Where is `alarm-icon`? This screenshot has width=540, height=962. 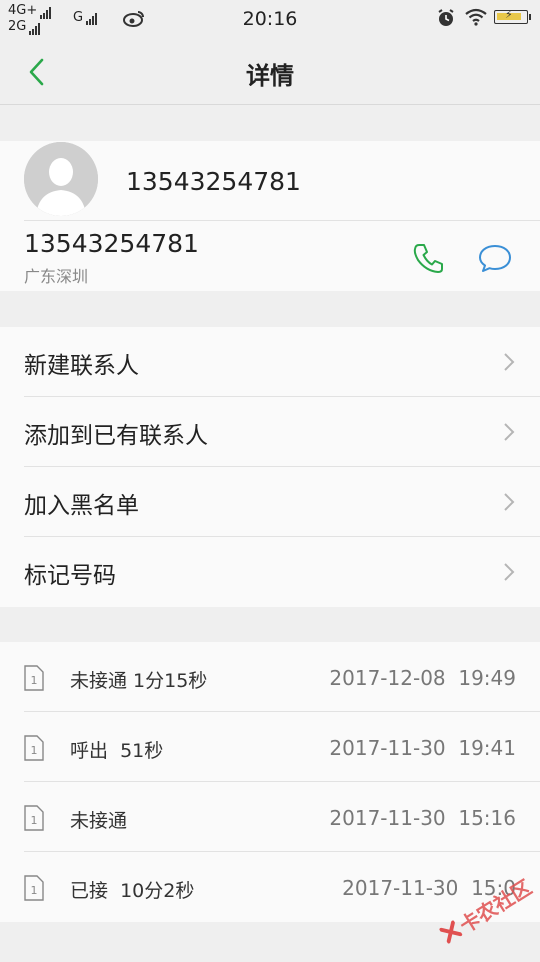
alarm-icon is located at coordinates (446, 17).